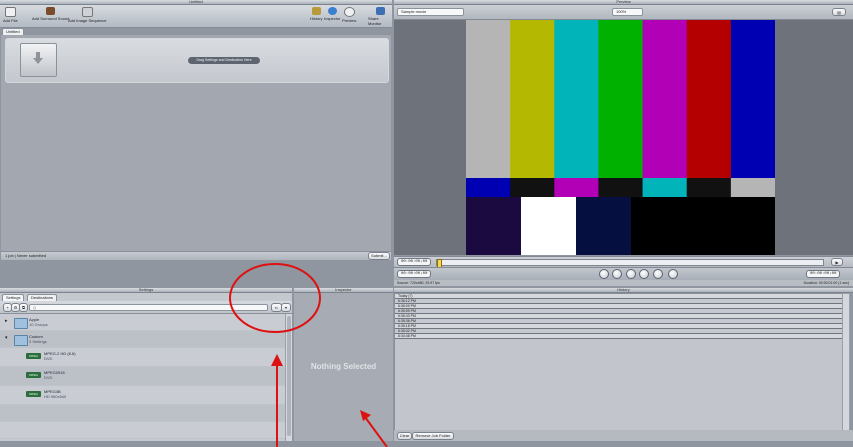 The image size is (853, 447). I want to click on history-scrollbar, so click(846, 362).